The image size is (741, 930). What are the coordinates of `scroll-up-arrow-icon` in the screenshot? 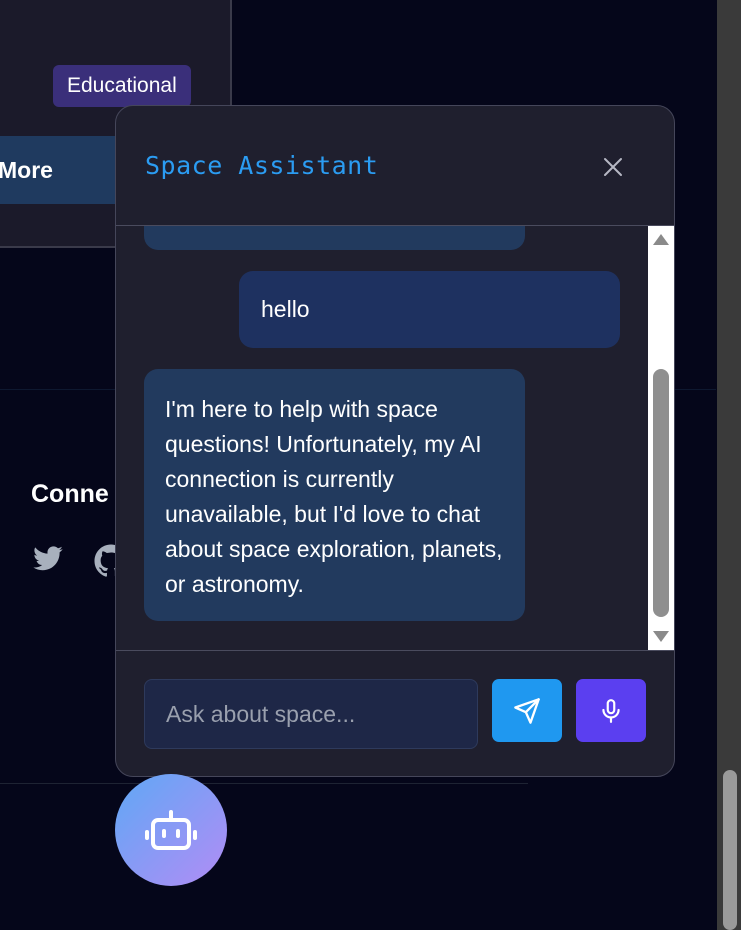 It's located at (661, 239).